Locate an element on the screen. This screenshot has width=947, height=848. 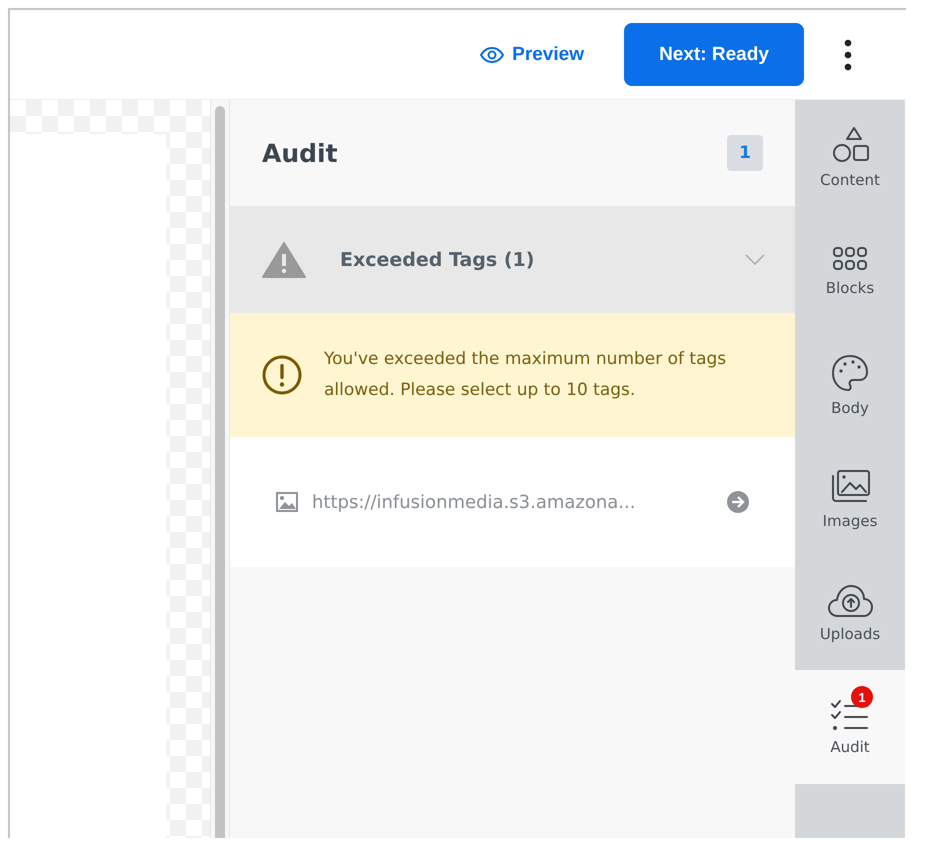
rail-tab: Body is located at coordinates (850, 385).